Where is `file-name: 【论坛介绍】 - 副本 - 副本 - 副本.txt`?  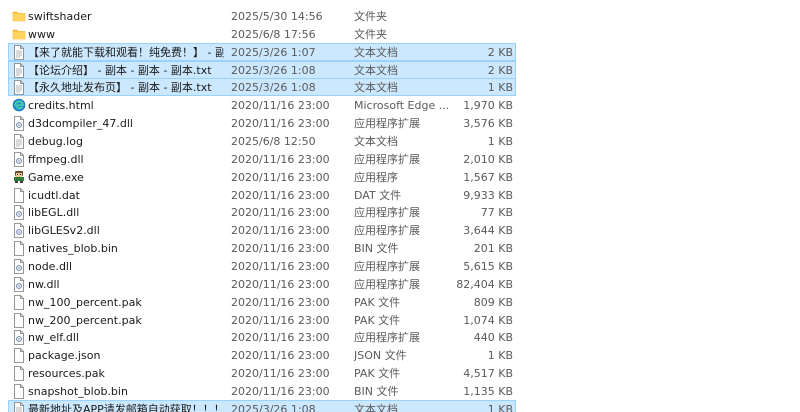
file-name: 【论坛介绍】 - 副本 - 副本 - 副本.txt is located at coordinates (126, 70).